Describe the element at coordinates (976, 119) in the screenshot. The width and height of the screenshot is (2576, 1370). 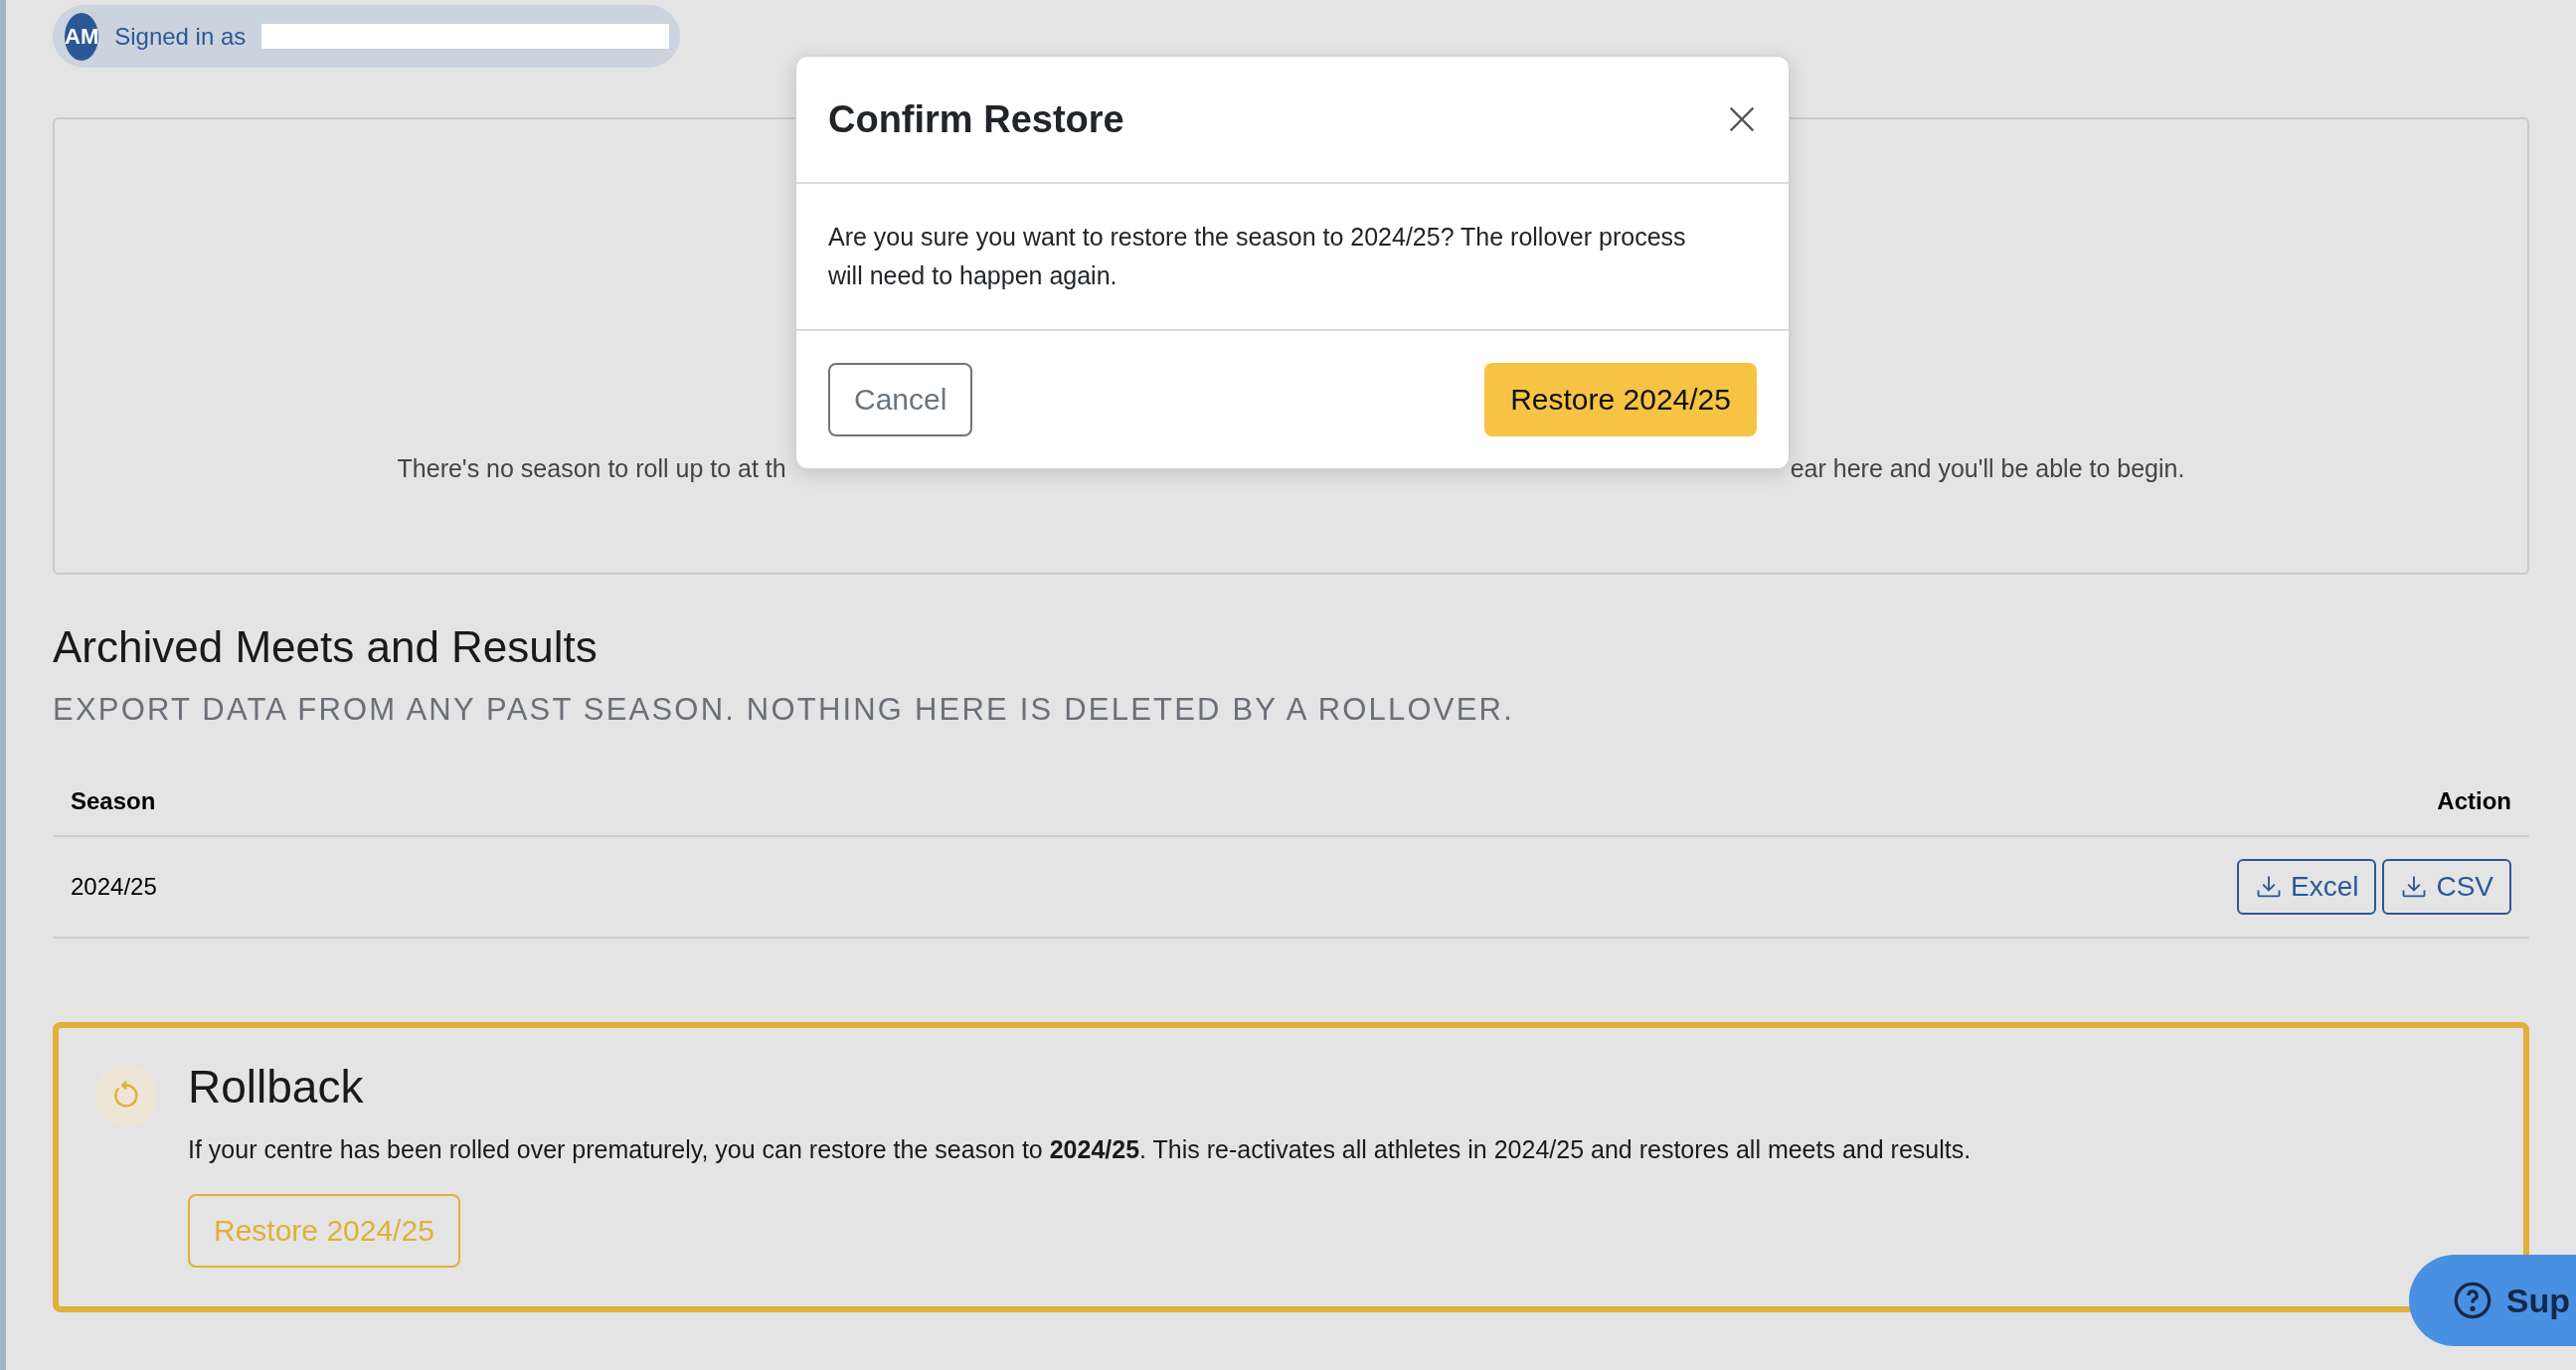
I see `dialog-title: Confirm Restore` at that location.